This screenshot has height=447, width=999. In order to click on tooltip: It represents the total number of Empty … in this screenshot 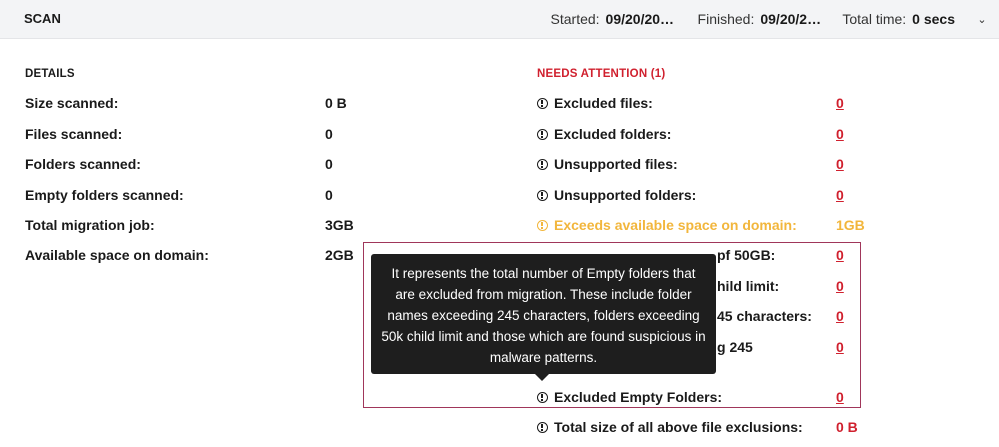, I will do `click(543, 314)`.